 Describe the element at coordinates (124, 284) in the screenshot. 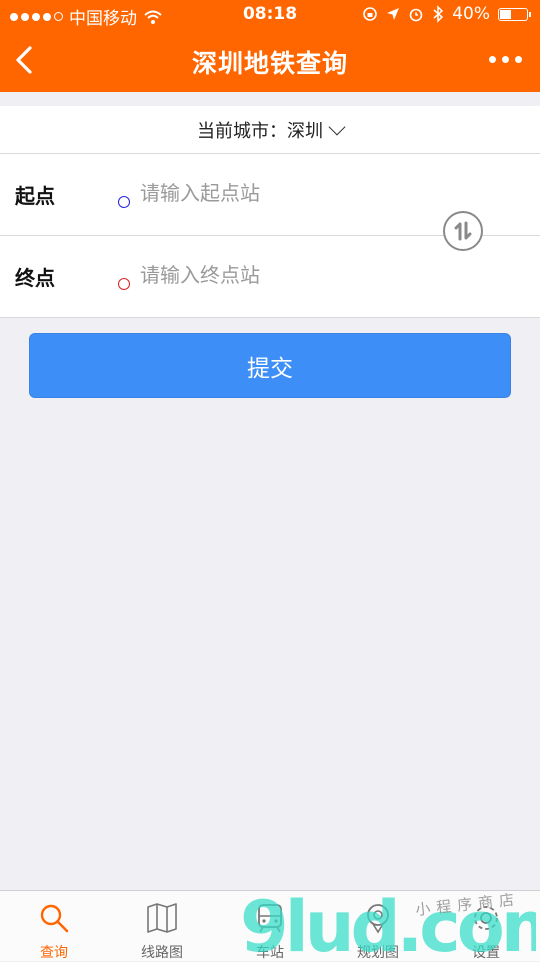

I see `end-marker-icon` at that location.